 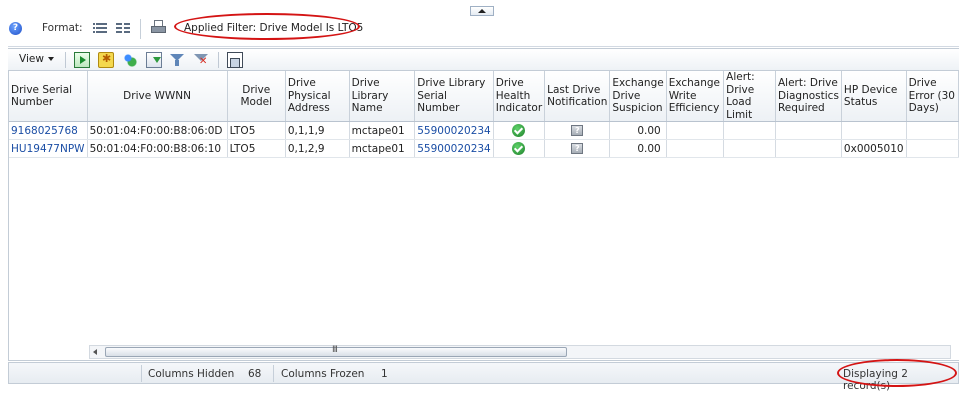 I want to click on column-header: Alert: Drive Diagnostics Required, so click(x=808, y=96).